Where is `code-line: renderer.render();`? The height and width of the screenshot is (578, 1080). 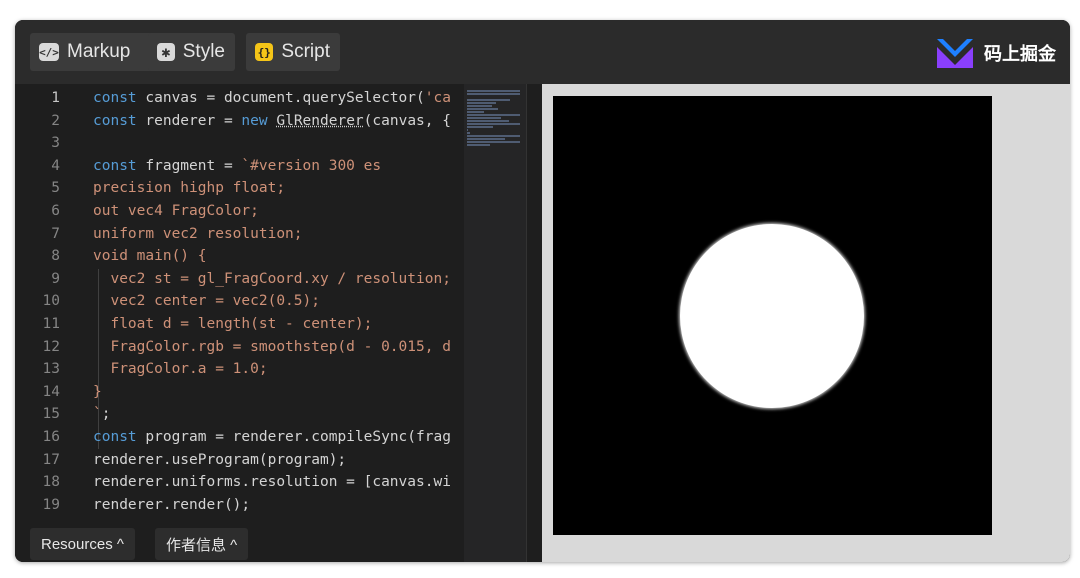 code-line: renderer.render(); is located at coordinates (171, 505).